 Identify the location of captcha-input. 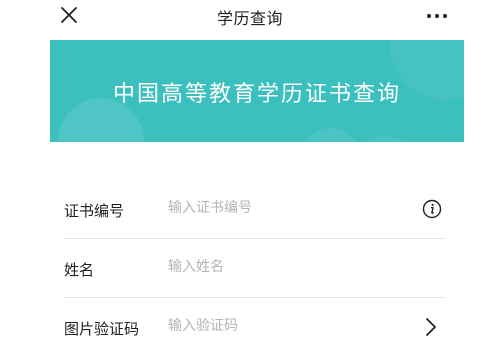
(283, 326).